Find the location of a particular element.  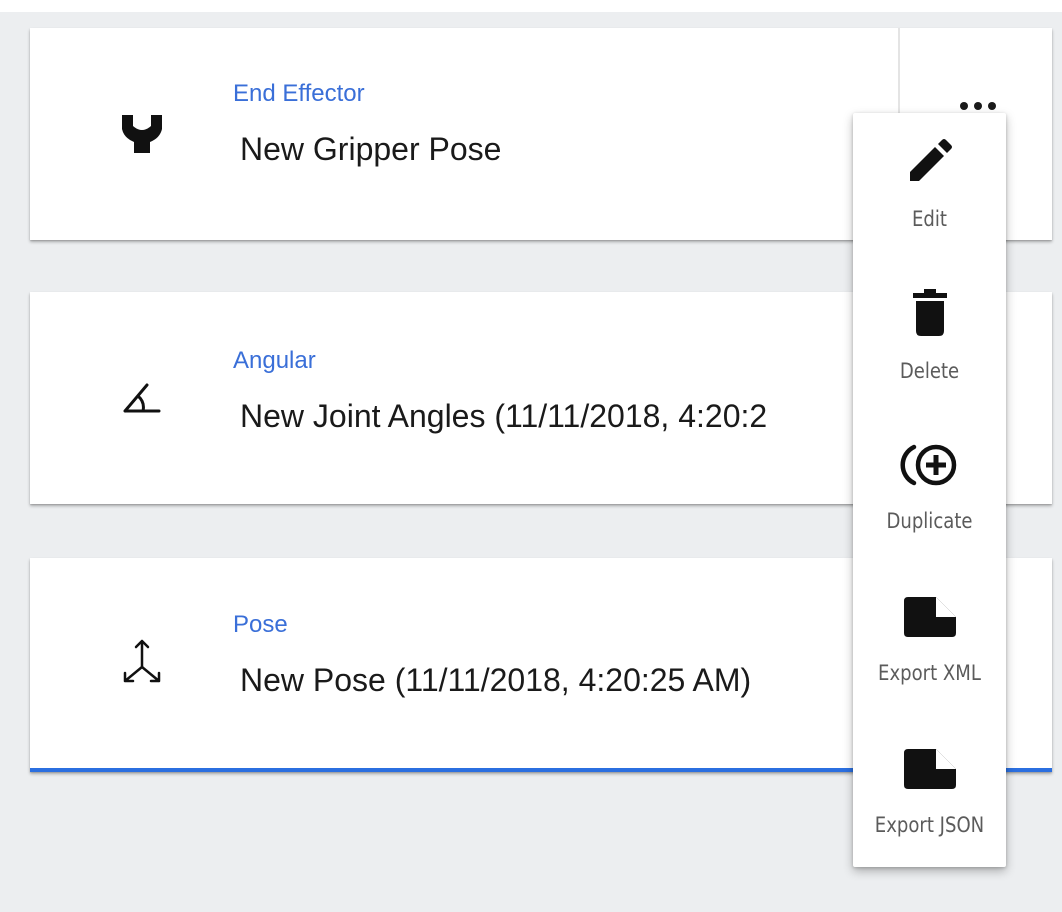

menu-item-edit: Edit is located at coordinates (929, 188).